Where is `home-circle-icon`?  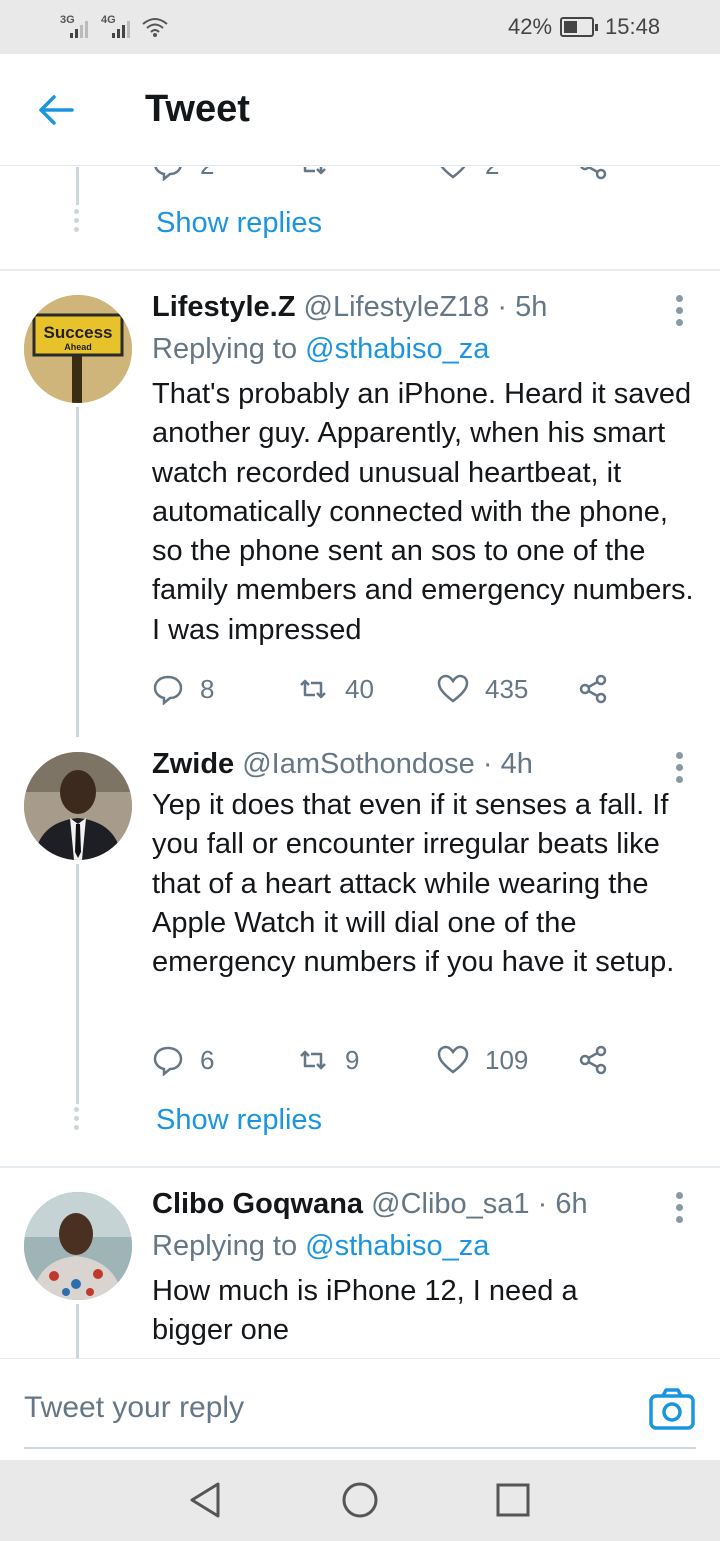 home-circle-icon is located at coordinates (360, 1500).